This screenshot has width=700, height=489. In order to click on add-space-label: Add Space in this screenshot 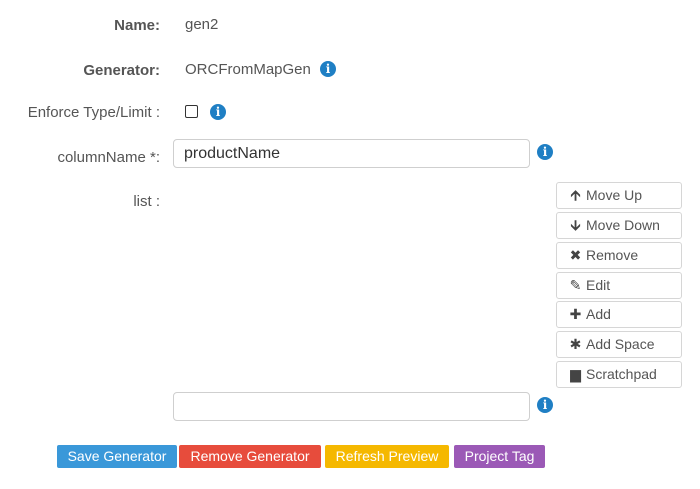, I will do `click(620, 344)`.